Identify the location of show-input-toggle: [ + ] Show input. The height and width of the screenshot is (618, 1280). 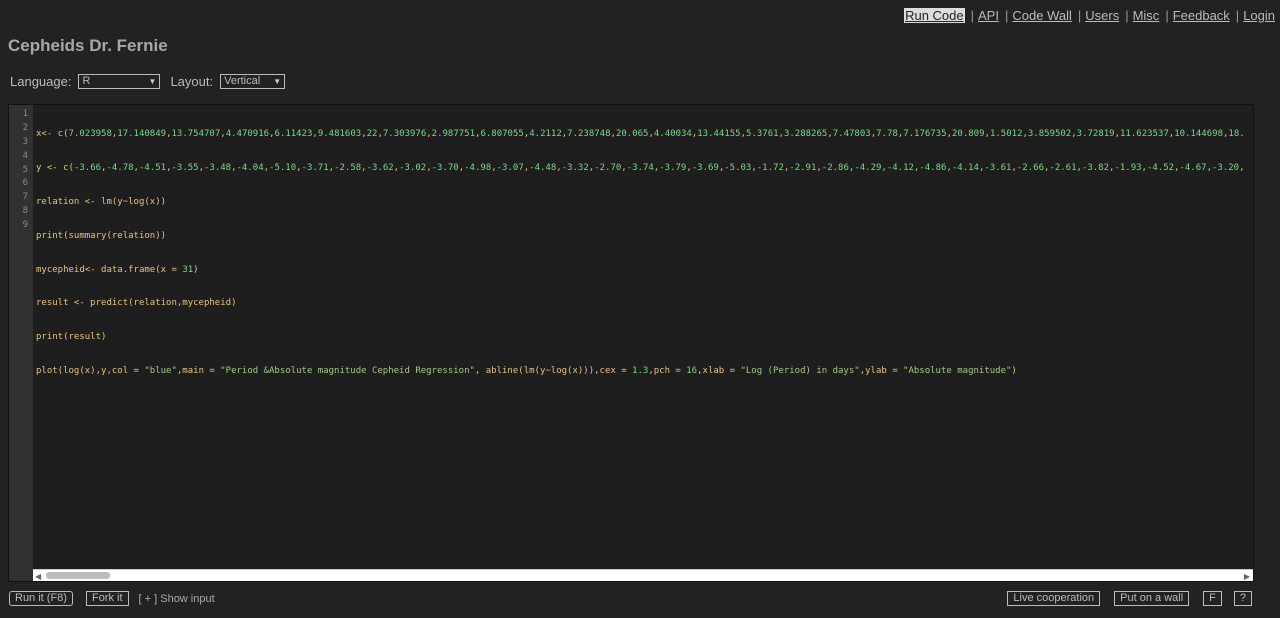
(177, 599).